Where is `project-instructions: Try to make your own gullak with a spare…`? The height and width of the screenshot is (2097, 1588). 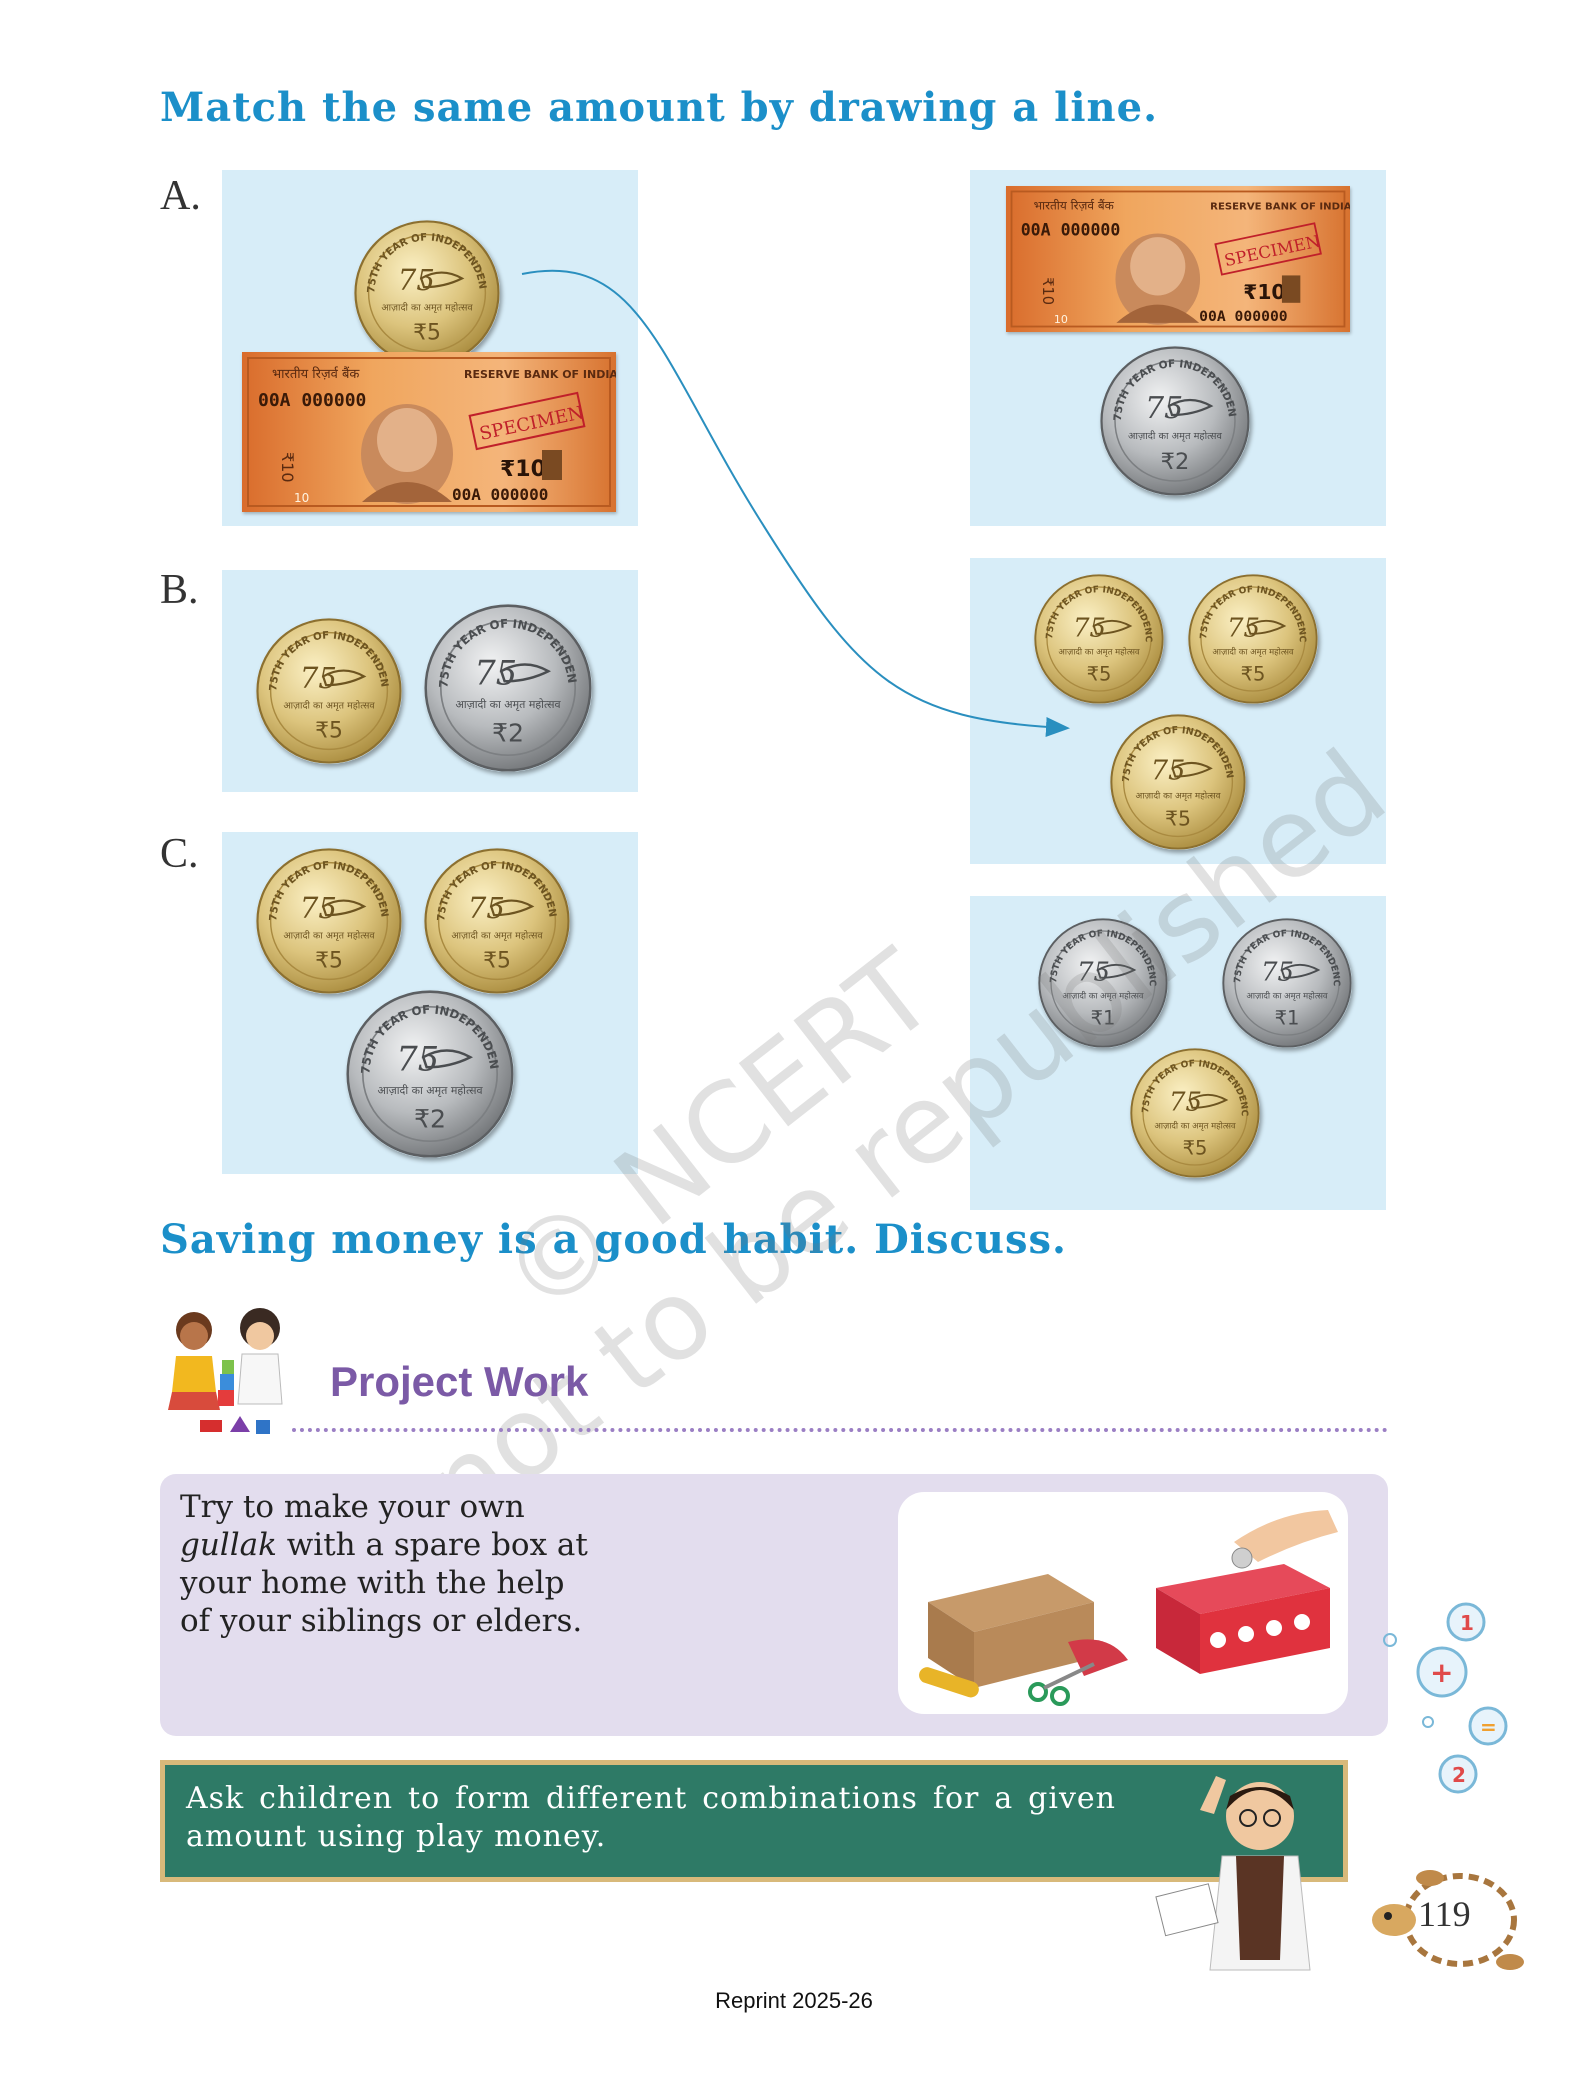
project-instructions: Try to make your own gullak with a spare… is located at coordinates (395, 1564).